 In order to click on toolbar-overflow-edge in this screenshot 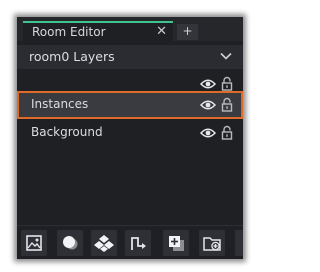, I will do `click(239, 243)`.